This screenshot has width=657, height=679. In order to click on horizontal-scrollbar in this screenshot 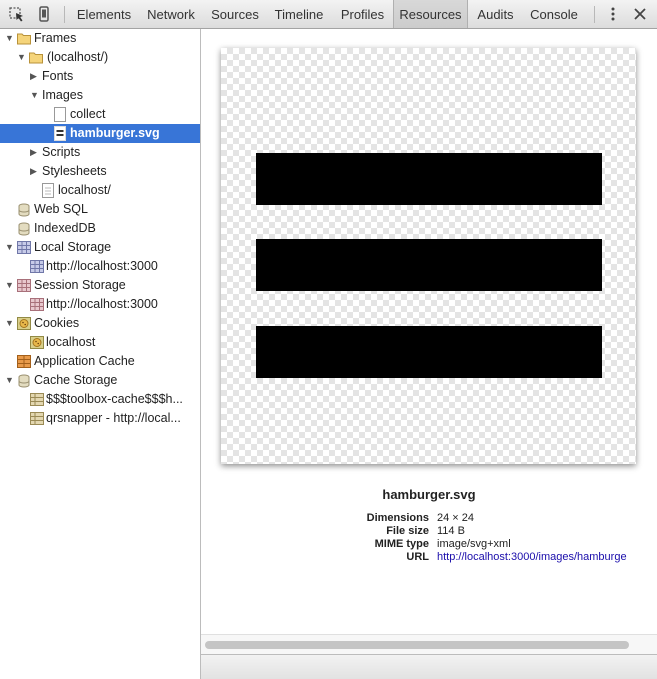, I will do `click(429, 644)`.